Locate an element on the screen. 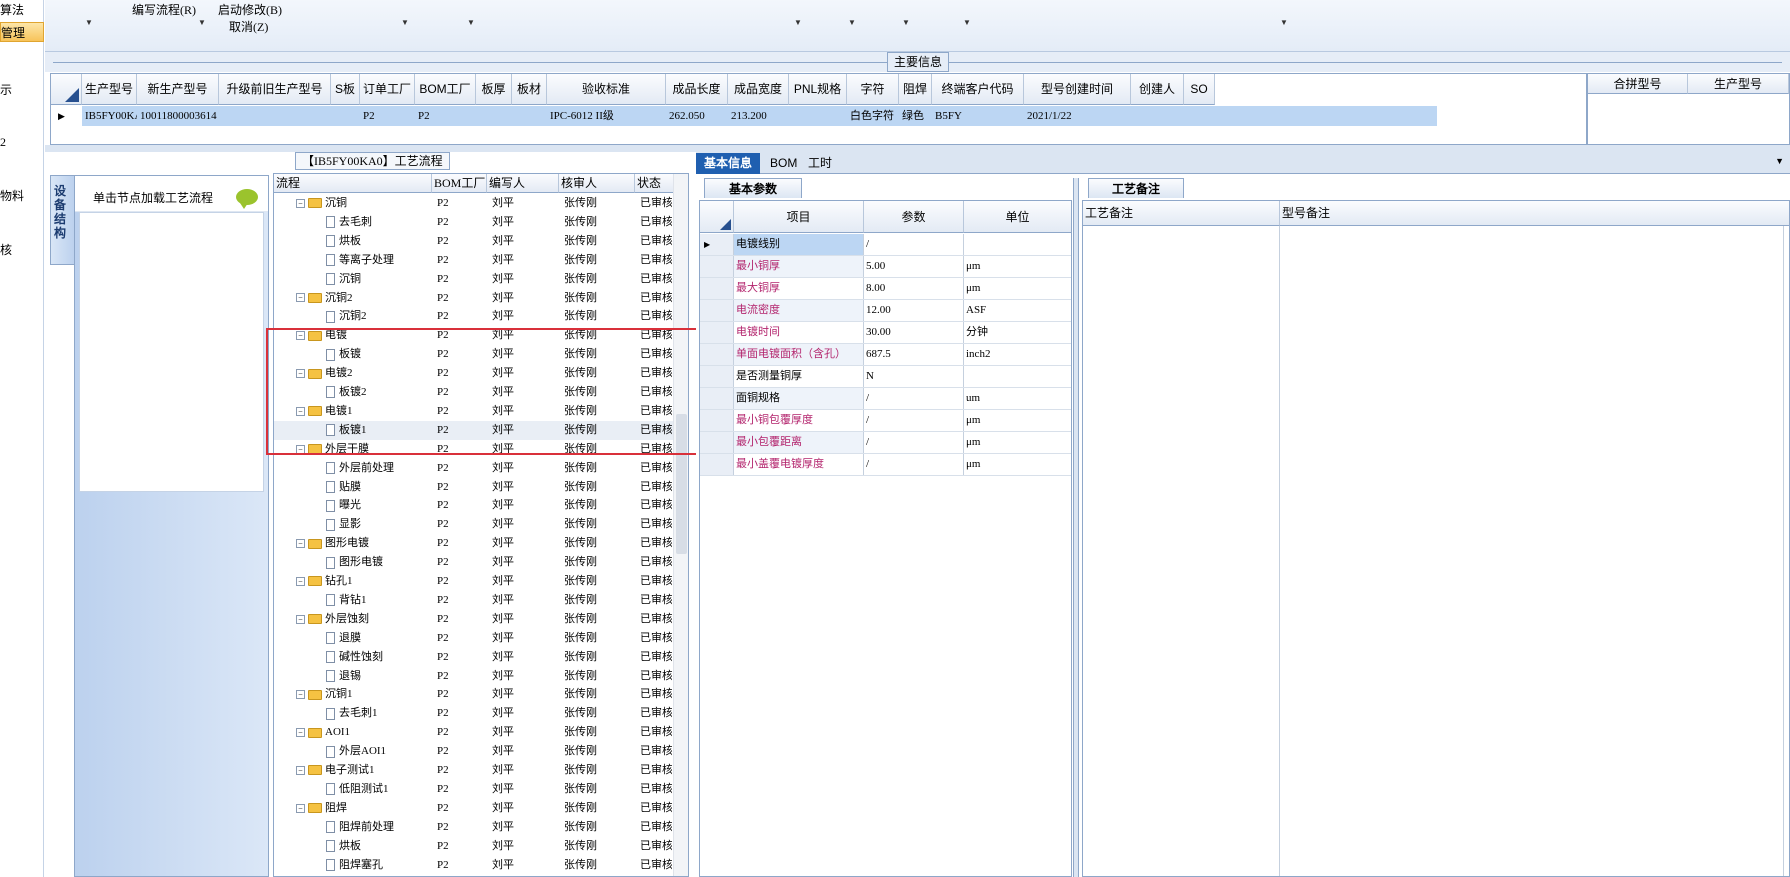  main-col-header: PNL规格 is located at coordinates (818, 89).